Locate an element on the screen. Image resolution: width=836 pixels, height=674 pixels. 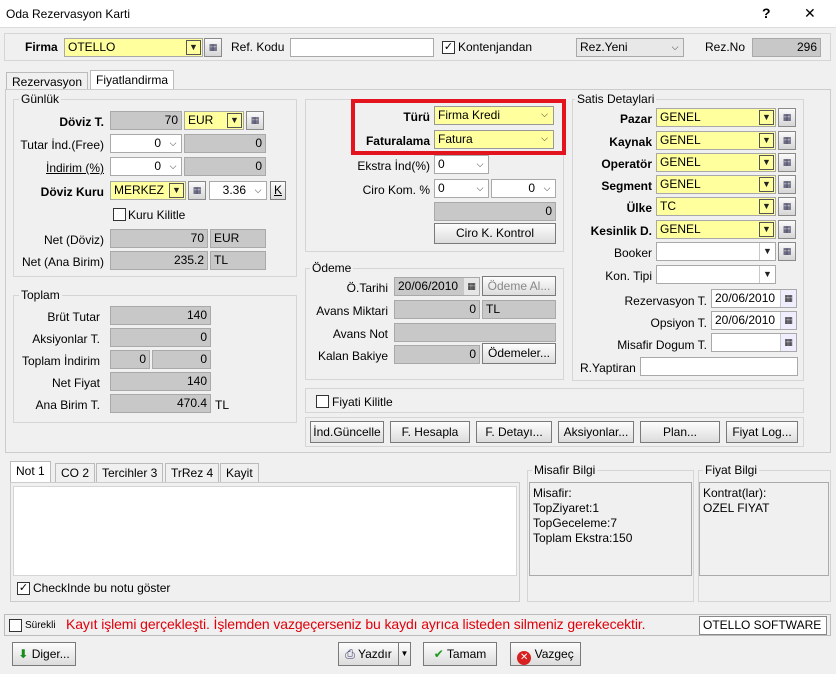
booker-select: ▼ is located at coordinates (716, 251).